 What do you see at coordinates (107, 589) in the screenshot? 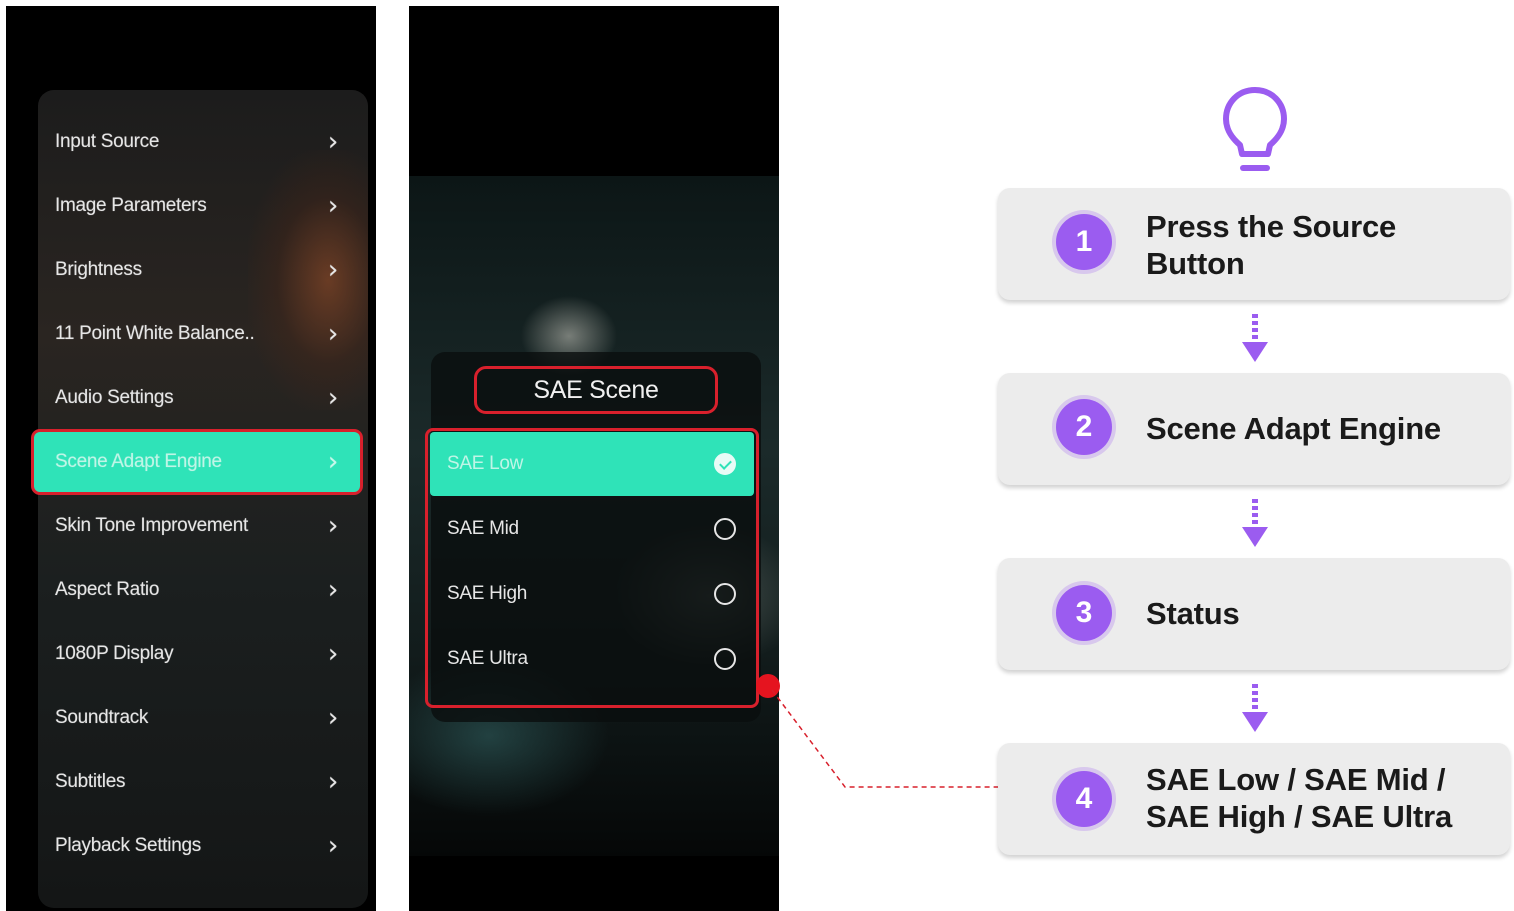
I see `menu-item-label: Aspect Ratio` at bounding box center [107, 589].